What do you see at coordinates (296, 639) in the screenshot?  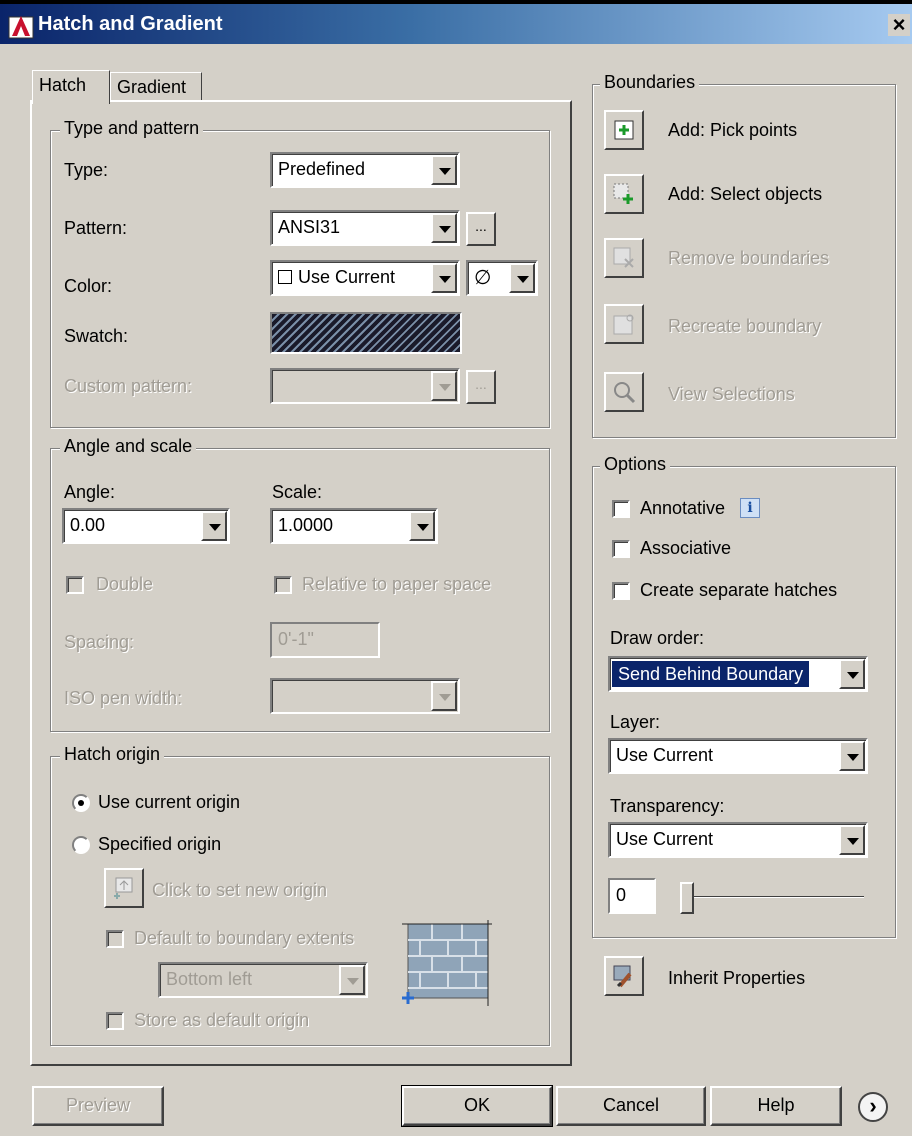 I see `spacing-value: 0'-1"` at bounding box center [296, 639].